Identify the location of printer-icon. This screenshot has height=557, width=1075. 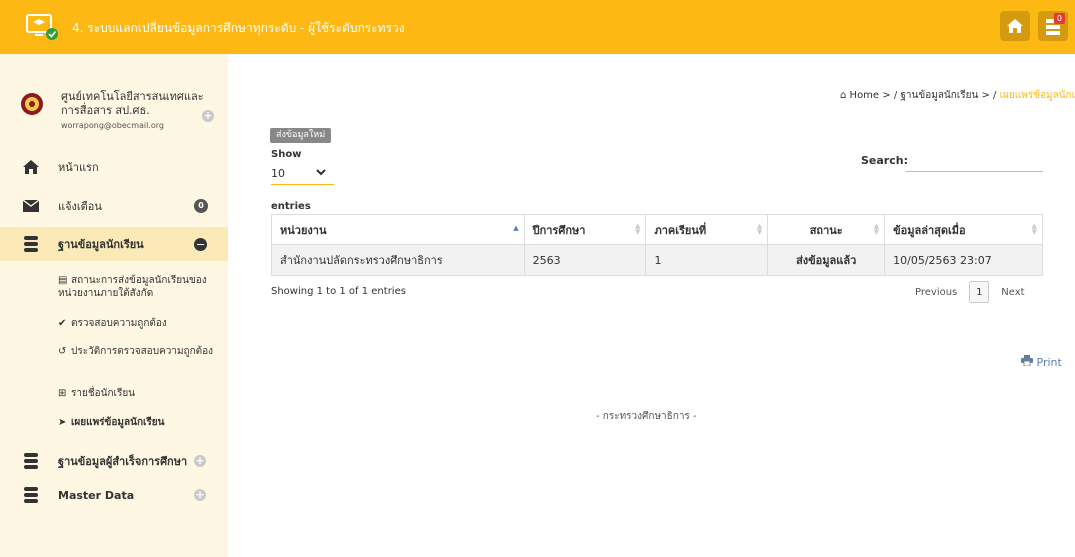
(1029, 362).